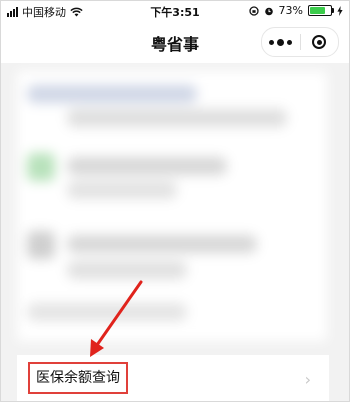 Image resolution: width=350 pixels, height=402 pixels. What do you see at coordinates (78, 378) in the screenshot?
I see `medical-insurance-balance-label: 医保余额查询` at bounding box center [78, 378].